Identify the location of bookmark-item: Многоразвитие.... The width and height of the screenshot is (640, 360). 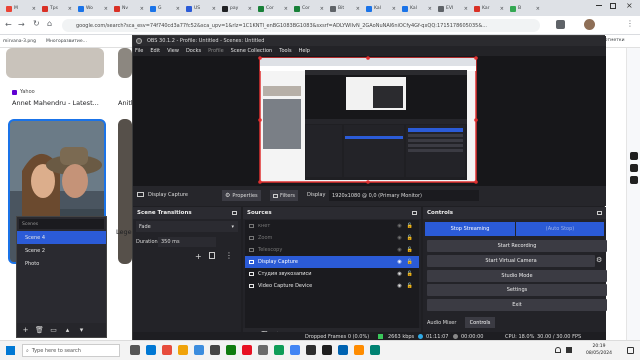
(66, 41).